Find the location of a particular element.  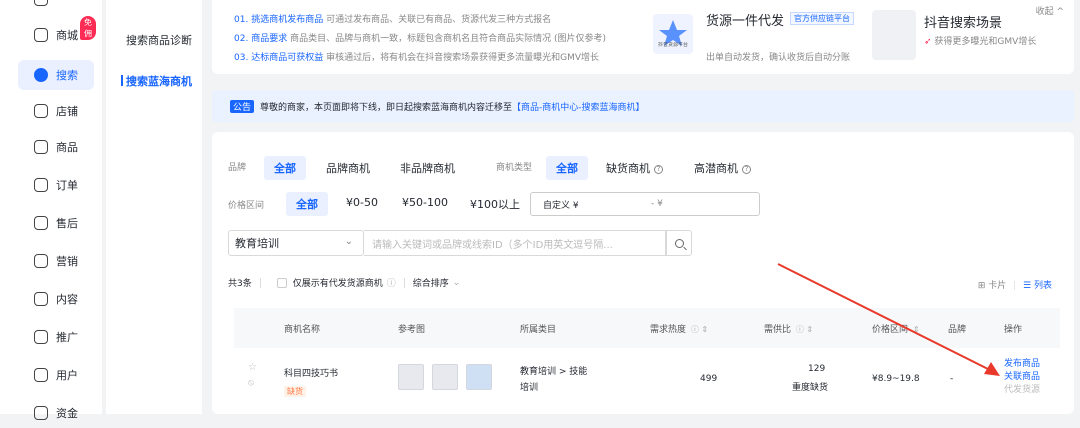

megaphone-icon is located at coordinates (41, 261).